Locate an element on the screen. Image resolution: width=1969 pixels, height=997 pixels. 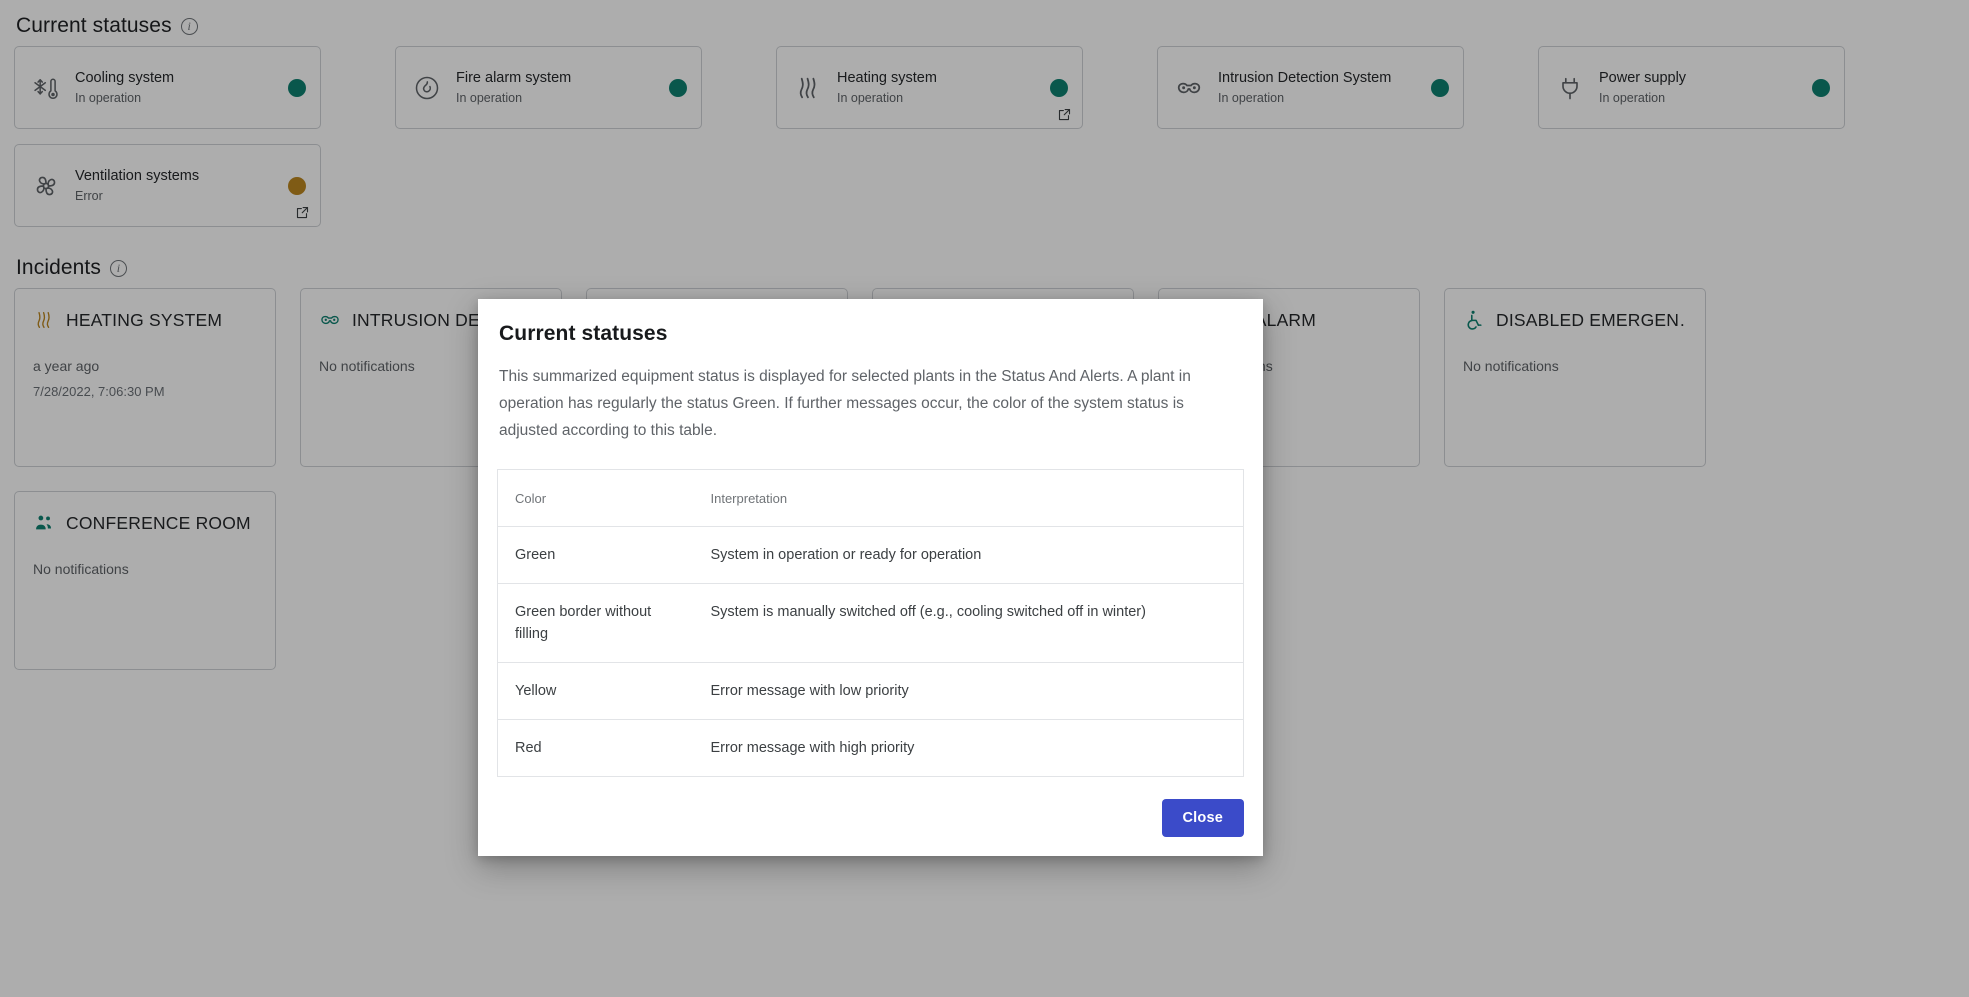
table-row: Red Error message with high priority is located at coordinates (871, 748).